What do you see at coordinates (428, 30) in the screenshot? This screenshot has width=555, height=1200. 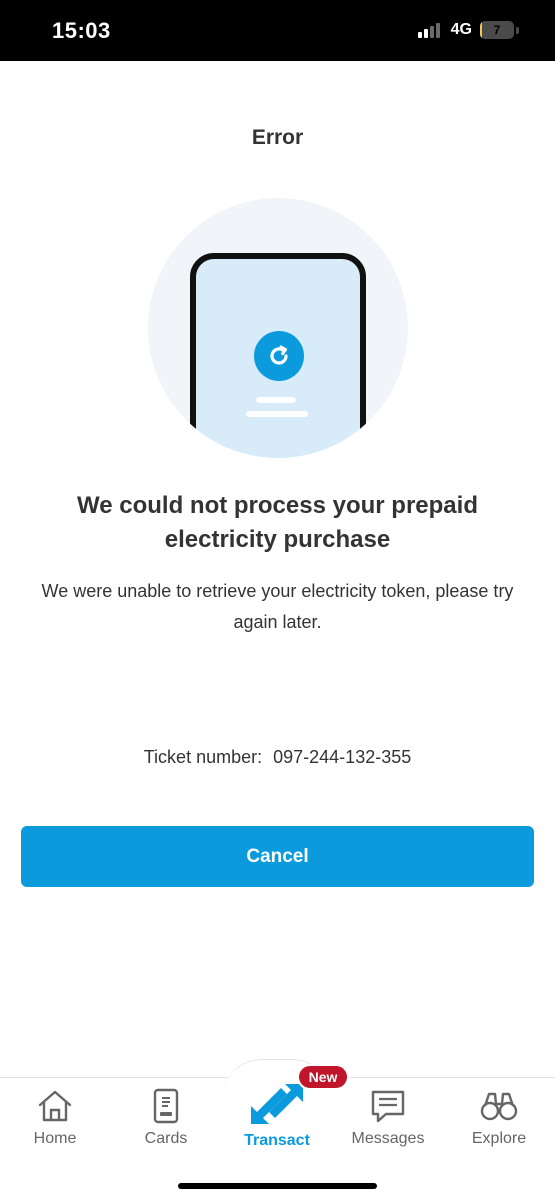 I see `signal-icon` at bounding box center [428, 30].